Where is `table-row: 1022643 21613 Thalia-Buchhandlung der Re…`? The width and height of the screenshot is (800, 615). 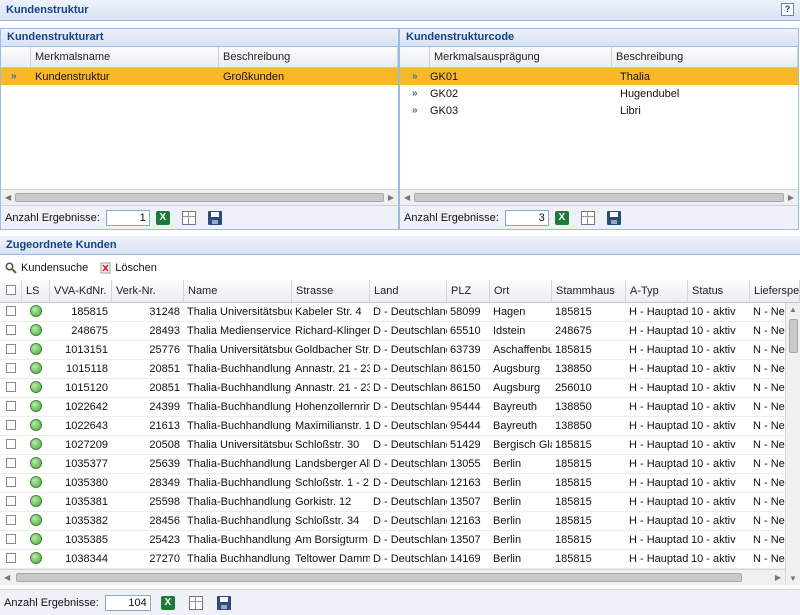 table-row: 1022643 21613 Thalia-Buchhandlung der Re… is located at coordinates (392, 426).